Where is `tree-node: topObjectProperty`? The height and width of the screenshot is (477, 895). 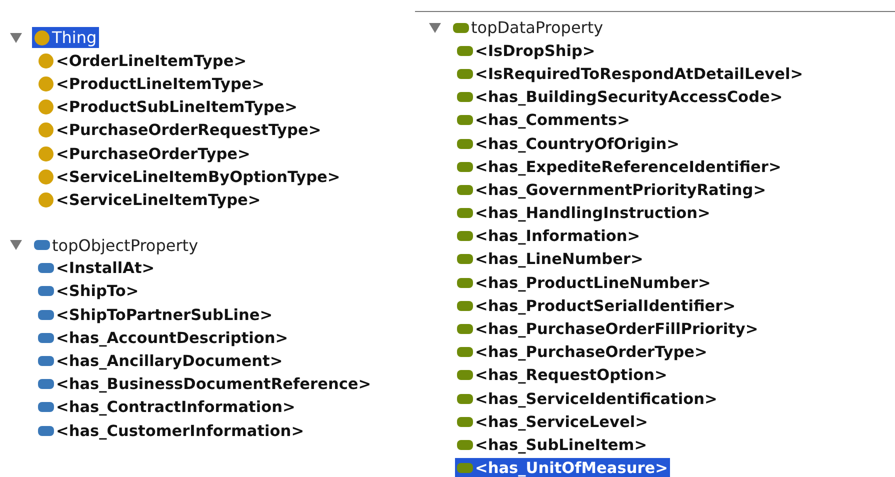 tree-node: topObjectProperty is located at coordinates (116, 245).